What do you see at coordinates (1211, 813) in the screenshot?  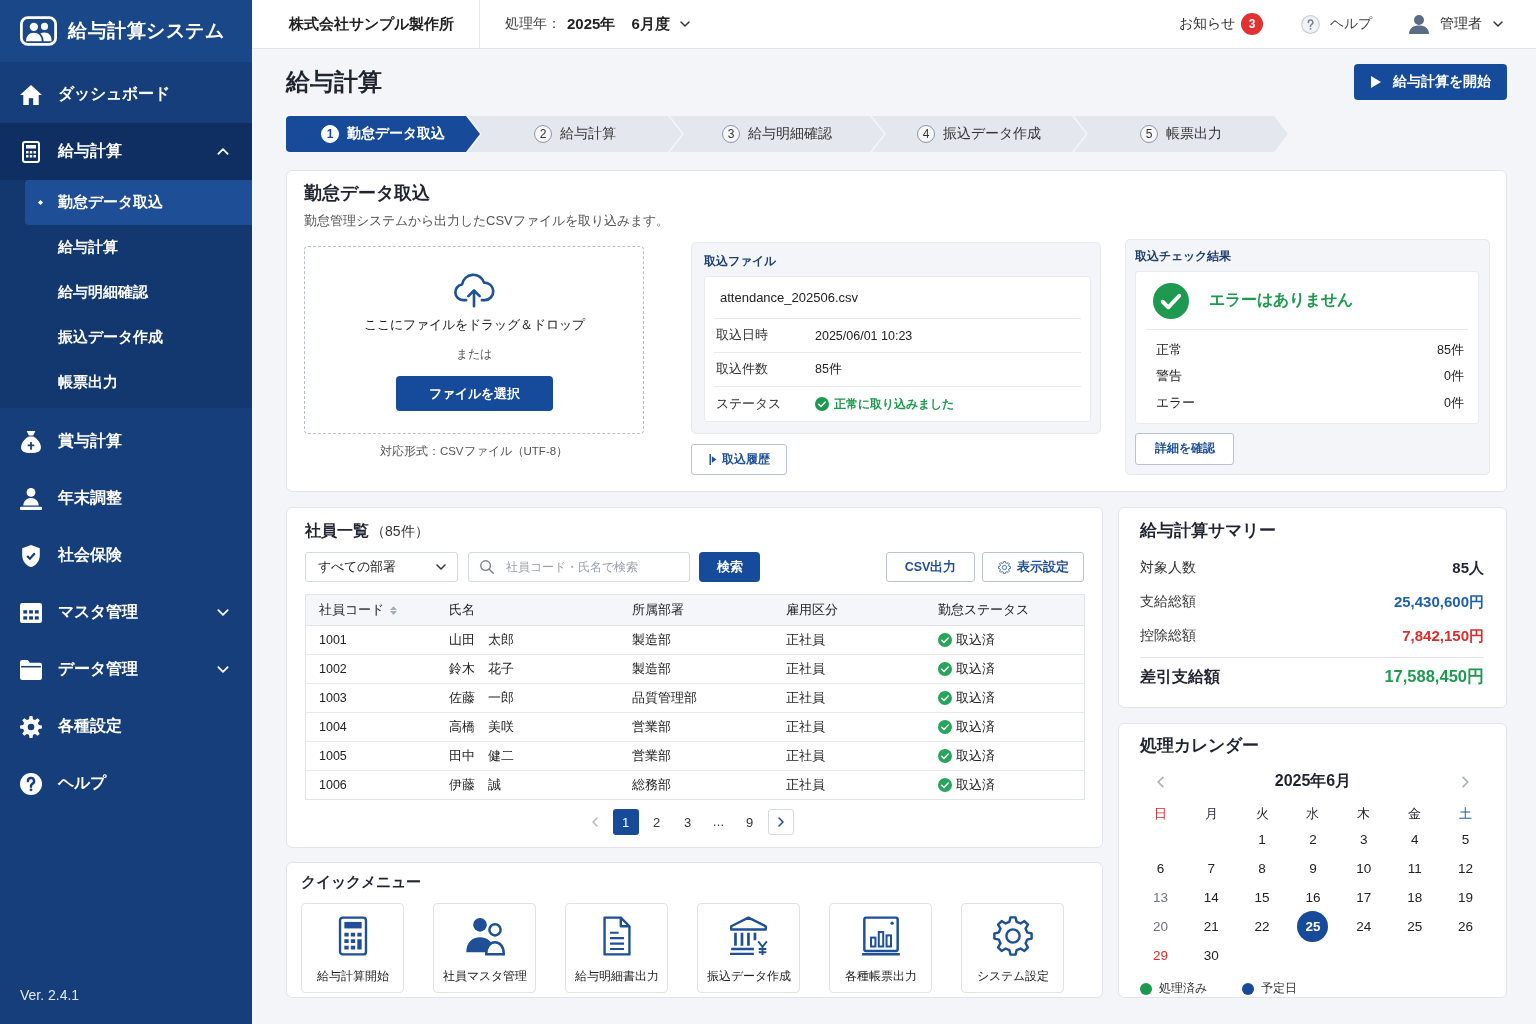 I see `weekday-label: 月` at bounding box center [1211, 813].